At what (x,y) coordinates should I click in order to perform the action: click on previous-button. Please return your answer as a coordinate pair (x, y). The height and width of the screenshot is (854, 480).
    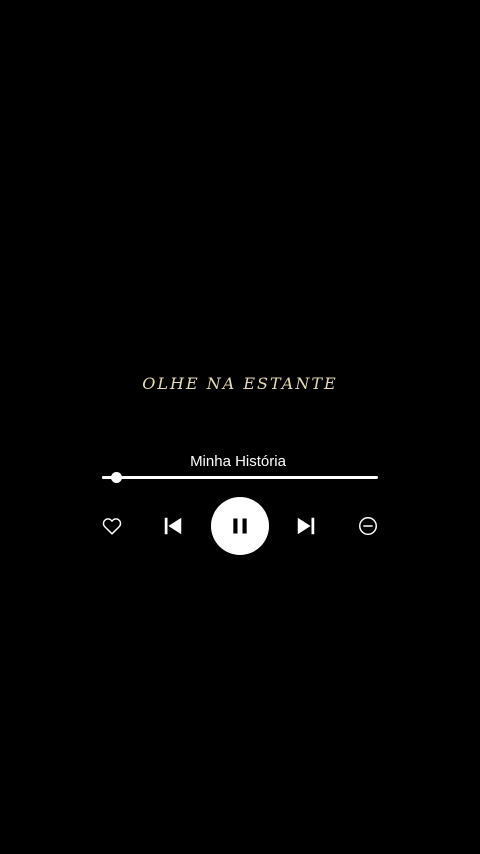
    Looking at the image, I should click on (173, 526).